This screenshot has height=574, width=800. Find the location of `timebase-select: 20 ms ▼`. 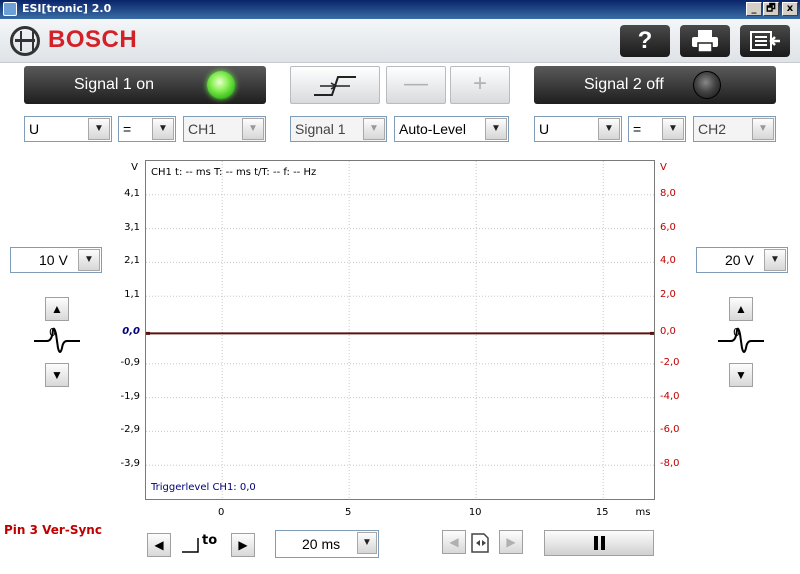

timebase-select: 20 ms ▼ is located at coordinates (327, 544).